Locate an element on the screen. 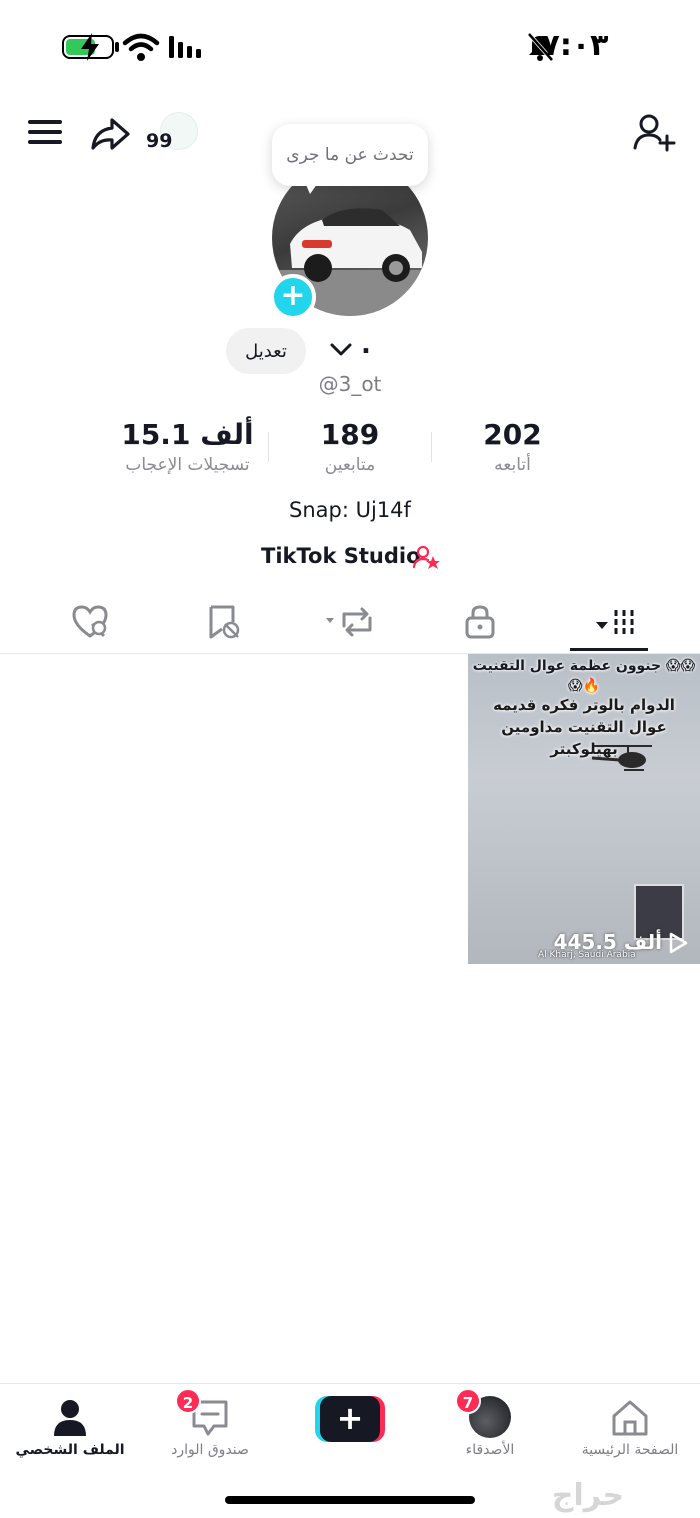  tab-reposts is located at coordinates (350, 623).